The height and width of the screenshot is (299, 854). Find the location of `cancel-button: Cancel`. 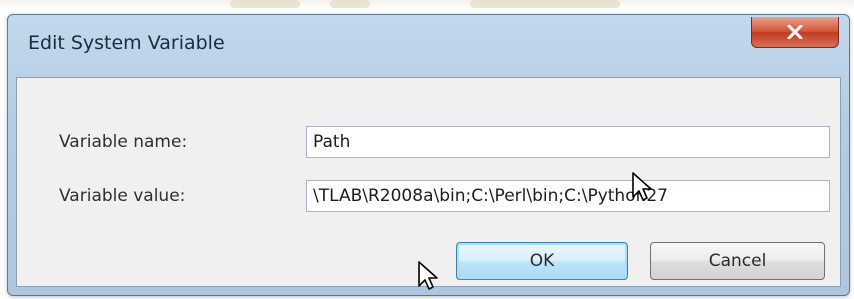

cancel-button: Cancel is located at coordinates (737, 261).